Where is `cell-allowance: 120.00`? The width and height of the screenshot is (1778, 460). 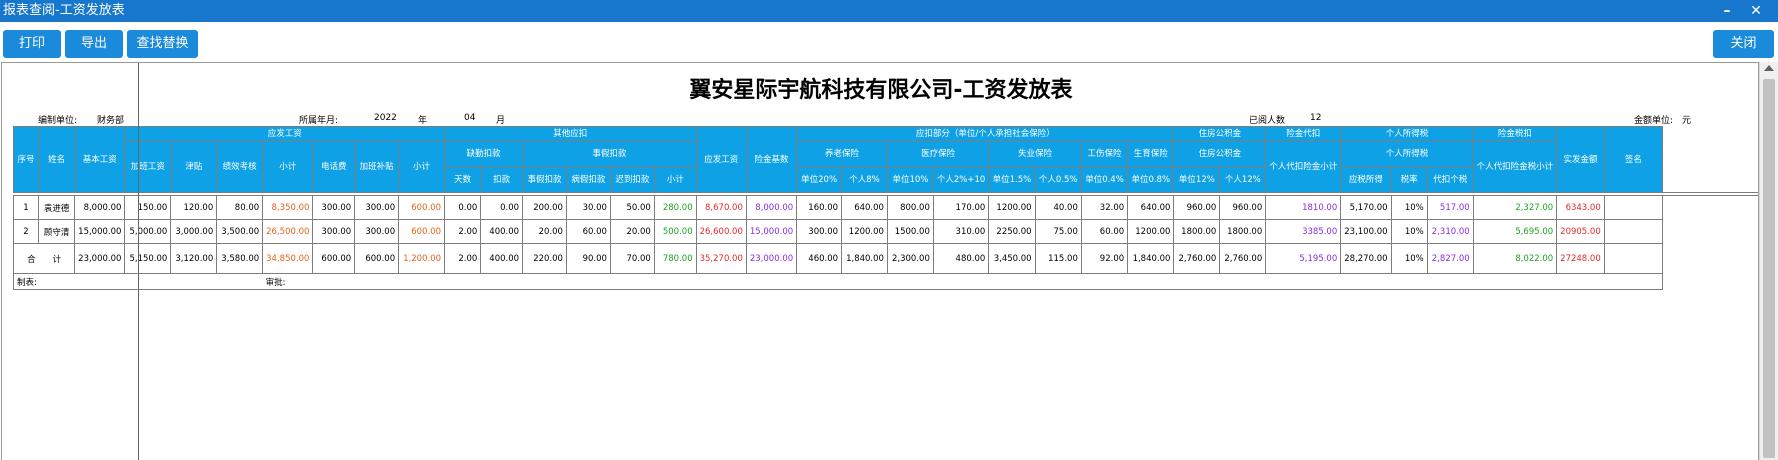 cell-allowance: 120.00 is located at coordinates (194, 207).